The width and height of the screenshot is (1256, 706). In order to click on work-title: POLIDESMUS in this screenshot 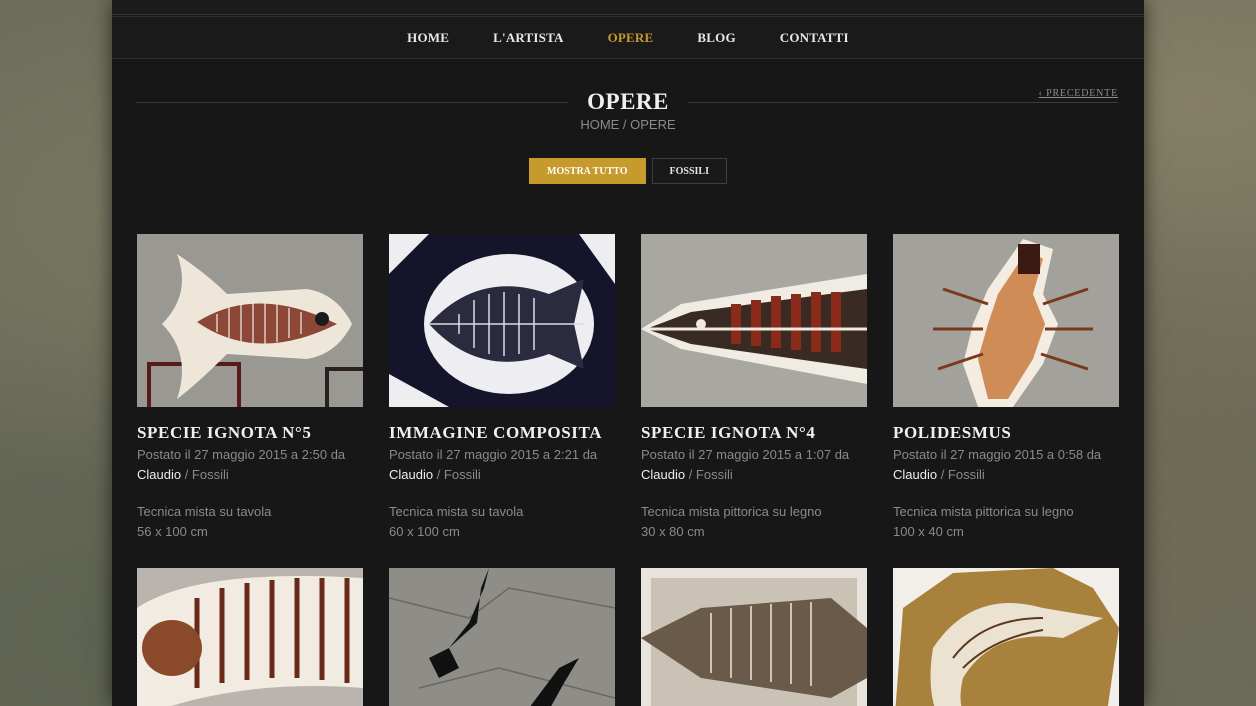, I will do `click(1006, 433)`.